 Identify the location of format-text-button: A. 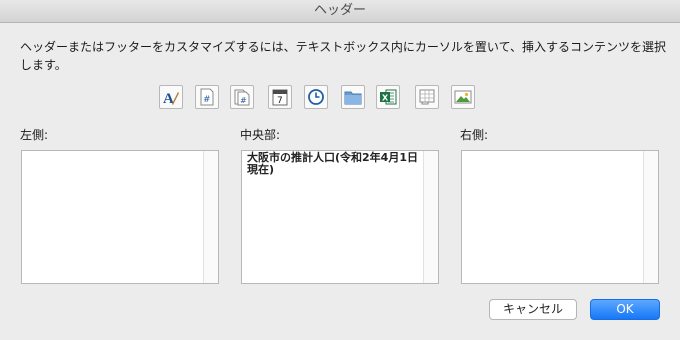
(171, 97).